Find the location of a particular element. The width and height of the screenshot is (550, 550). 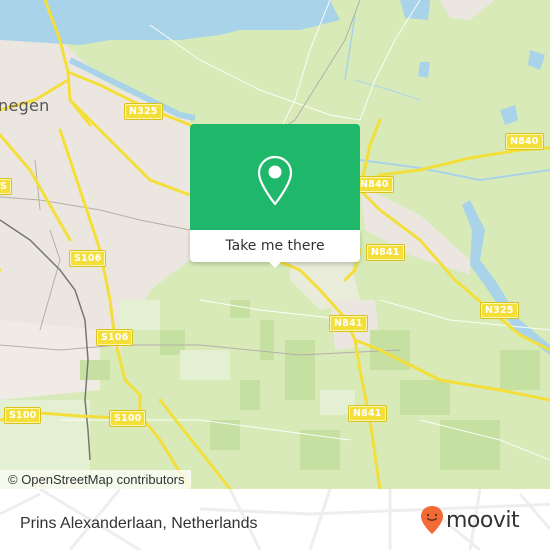

moovit-wordmark: moovit is located at coordinates (483, 520).